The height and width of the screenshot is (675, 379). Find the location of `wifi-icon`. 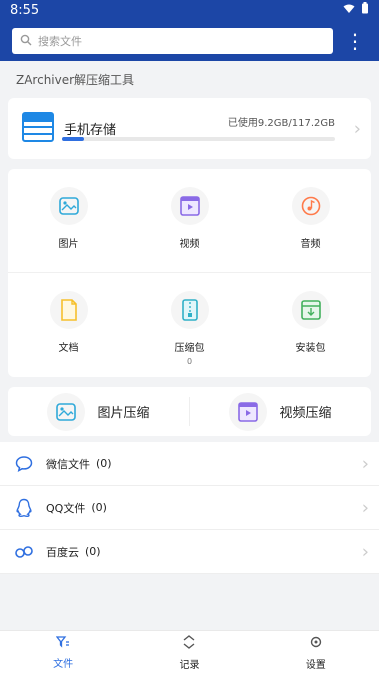

wifi-icon is located at coordinates (349, 10).